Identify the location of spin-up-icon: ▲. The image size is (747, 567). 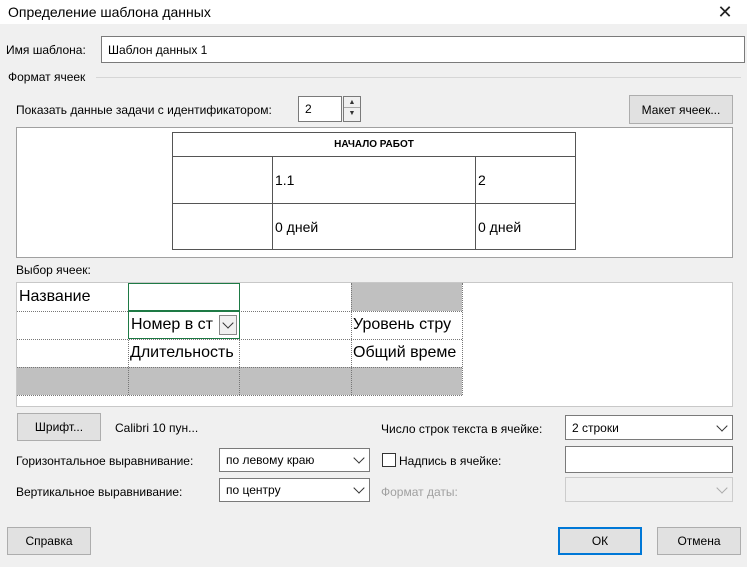
(352, 102).